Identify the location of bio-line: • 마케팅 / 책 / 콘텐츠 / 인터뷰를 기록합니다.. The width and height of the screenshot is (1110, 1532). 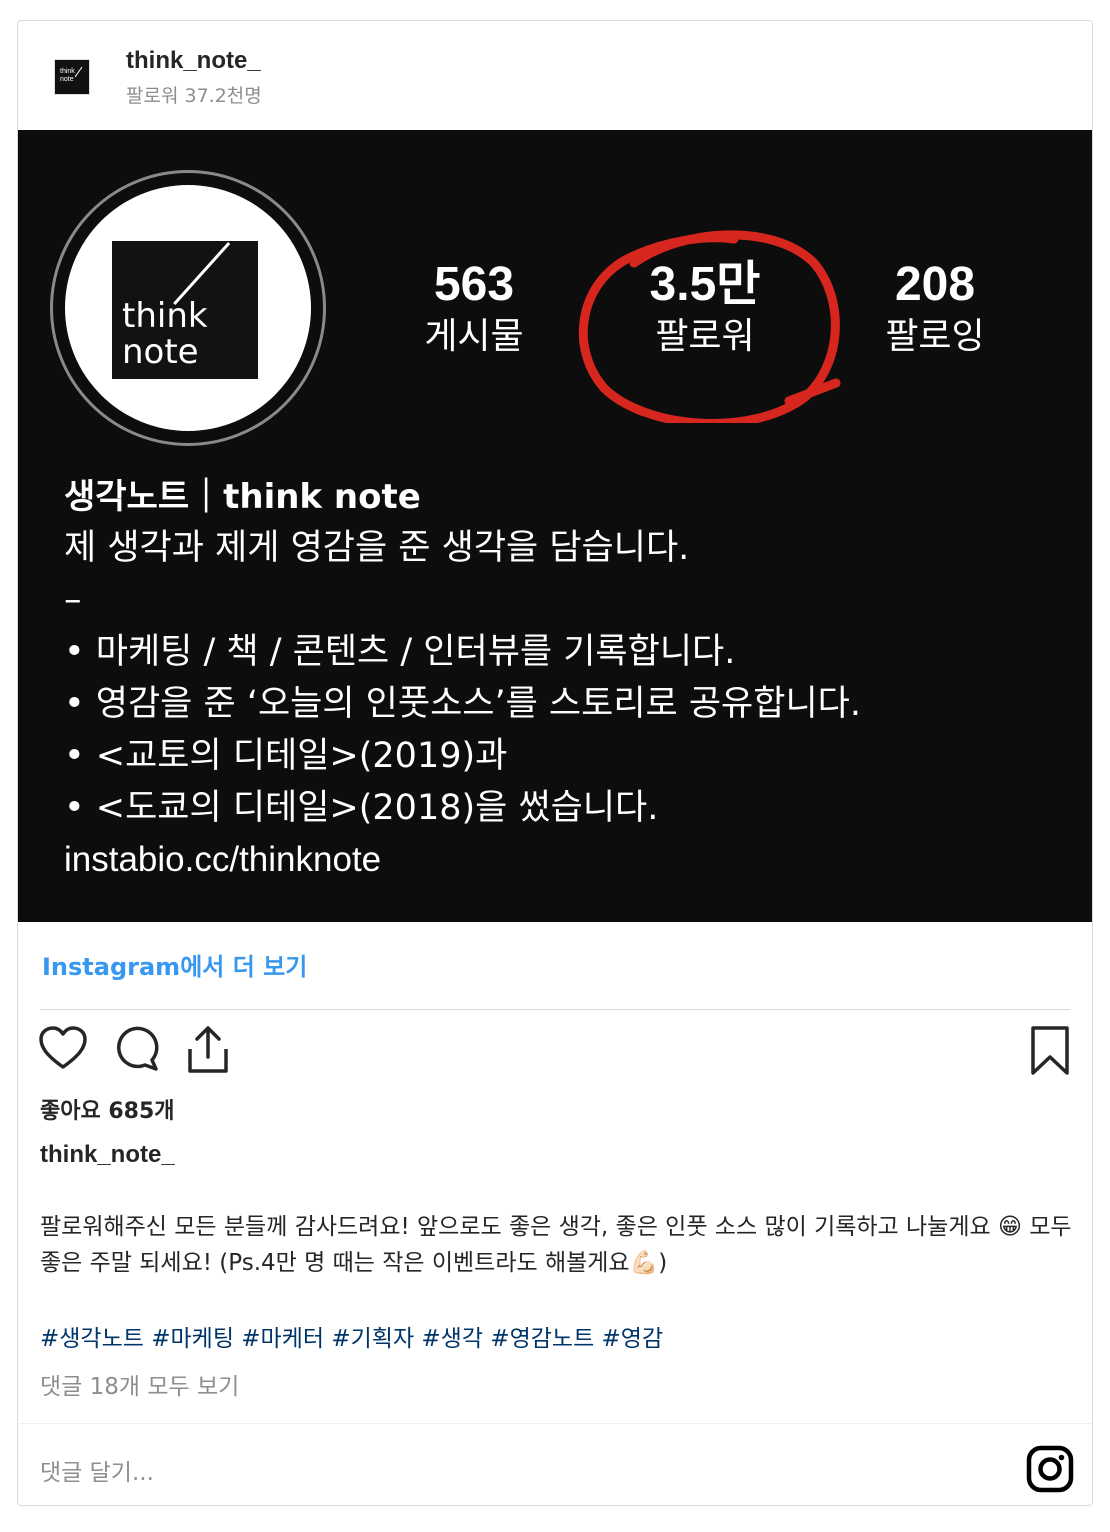
(400, 652).